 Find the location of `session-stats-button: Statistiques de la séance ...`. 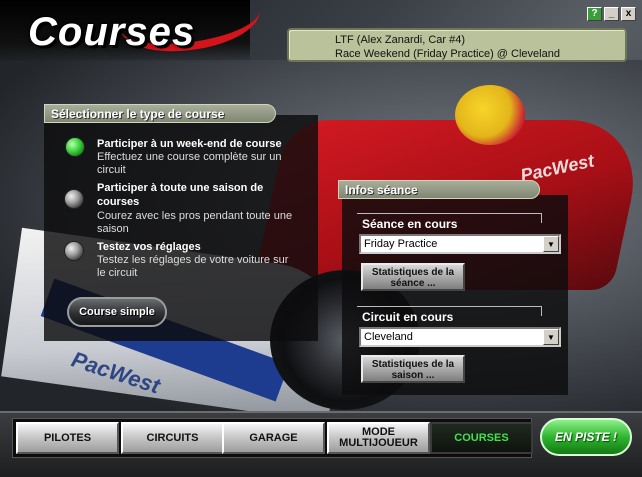

session-stats-button: Statistiques de la séance ... is located at coordinates (413, 277).